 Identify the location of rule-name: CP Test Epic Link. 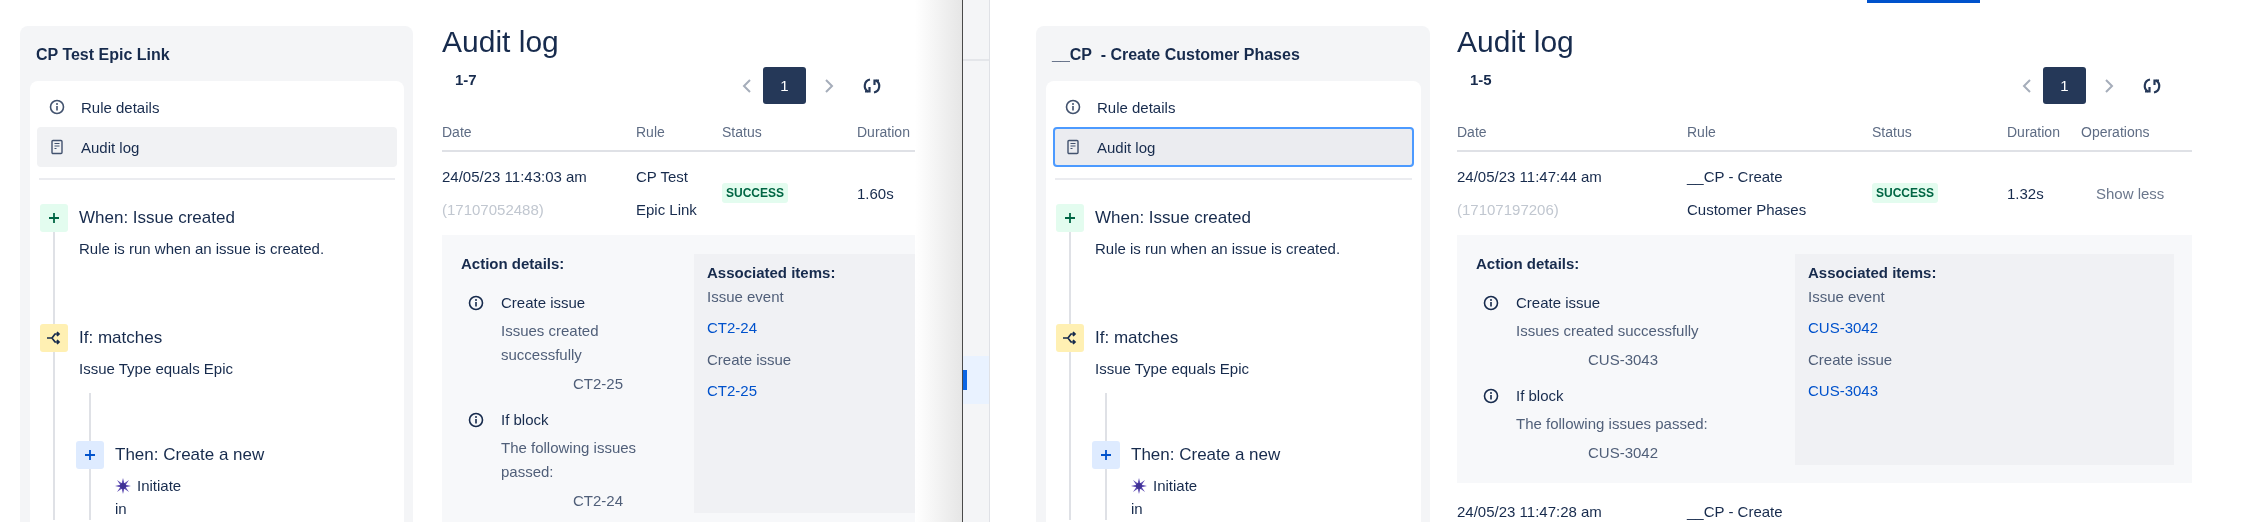
(667, 193).